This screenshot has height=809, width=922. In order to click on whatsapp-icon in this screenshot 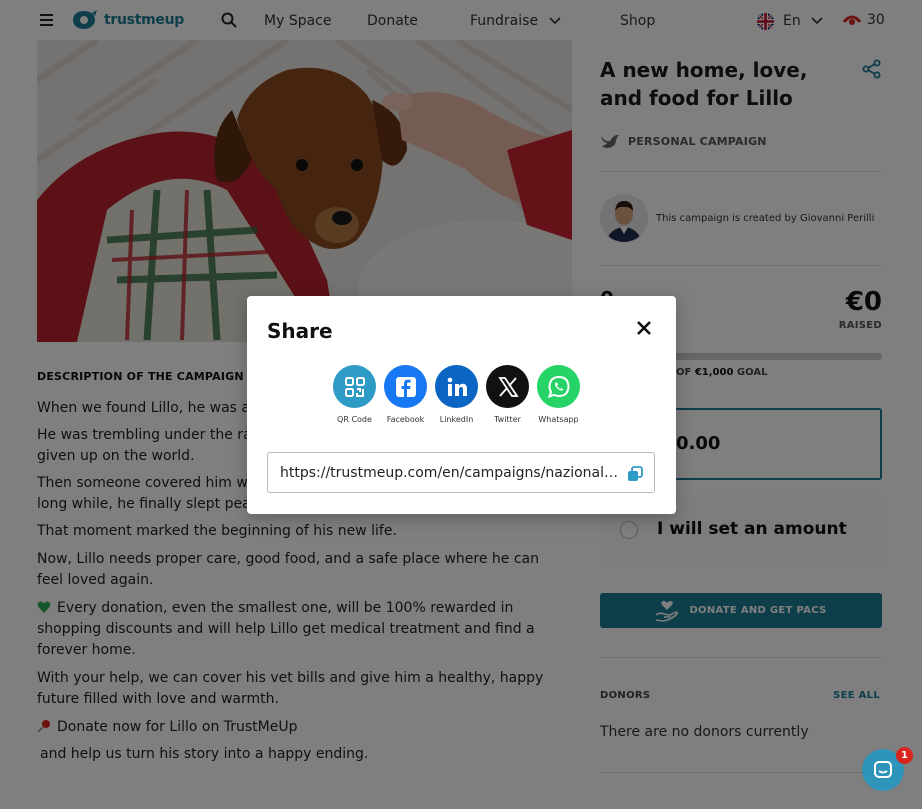, I will do `click(558, 386)`.